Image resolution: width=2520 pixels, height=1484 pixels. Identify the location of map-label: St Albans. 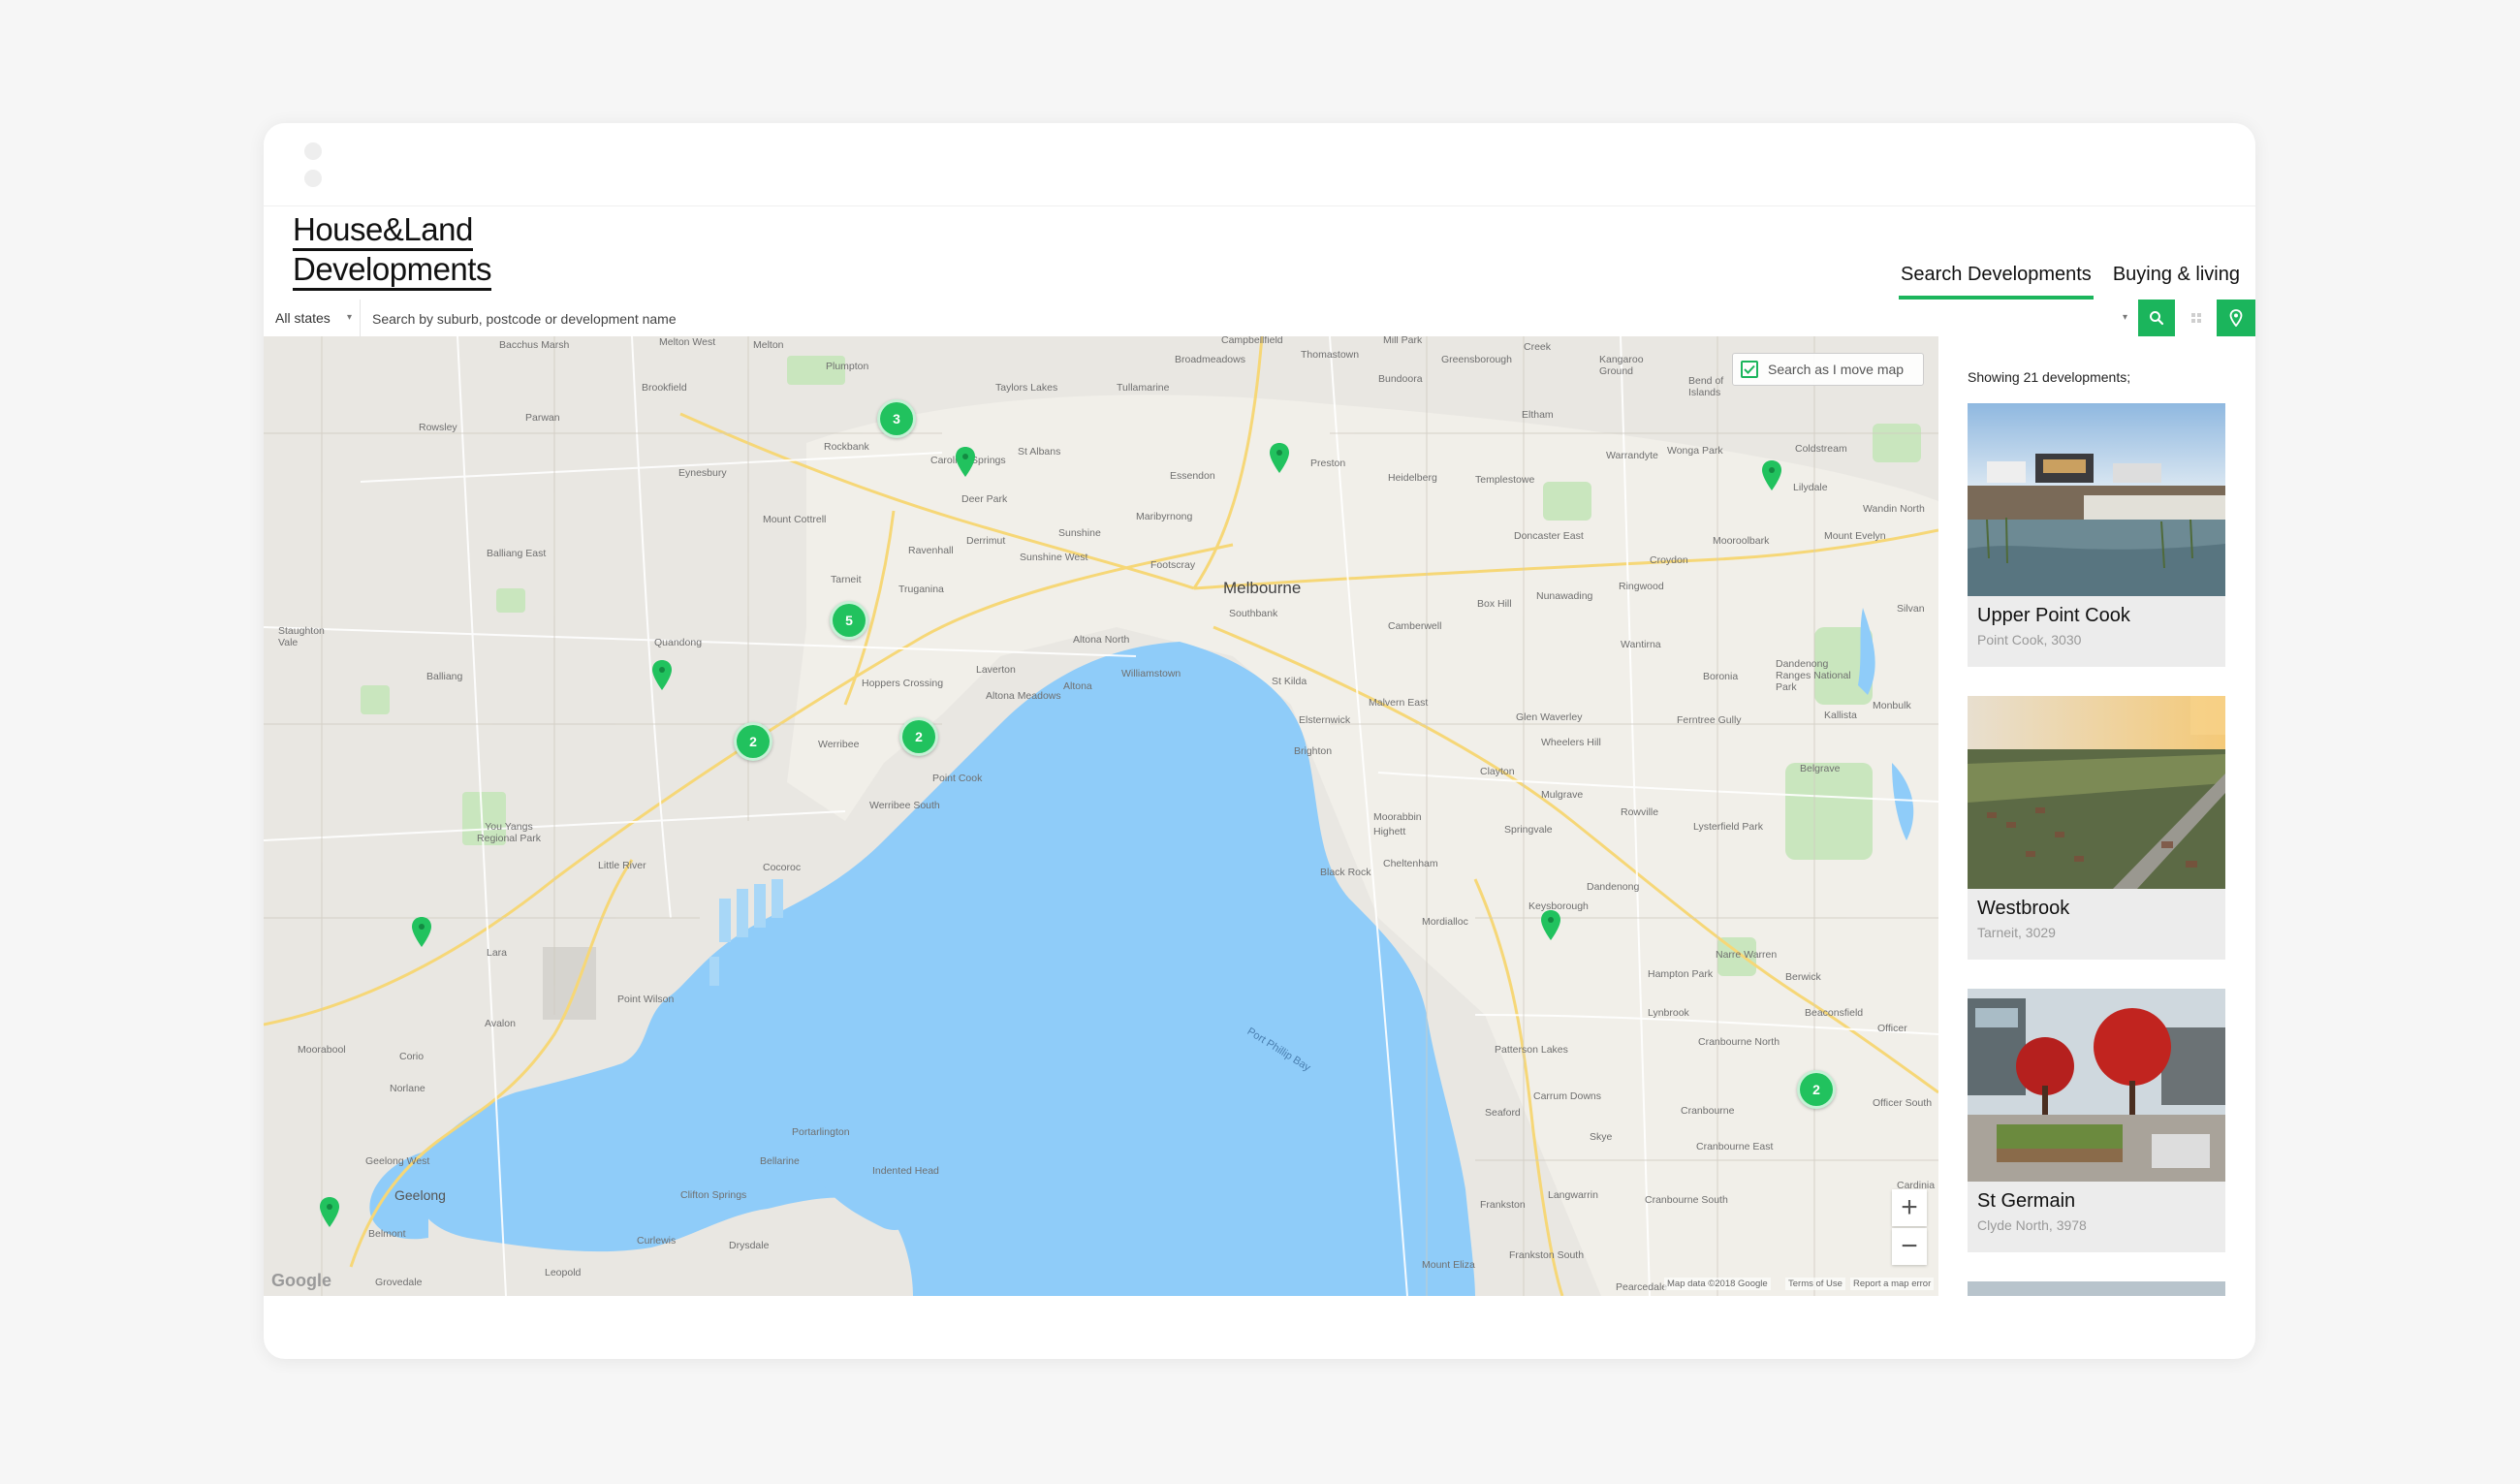
(1039, 452).